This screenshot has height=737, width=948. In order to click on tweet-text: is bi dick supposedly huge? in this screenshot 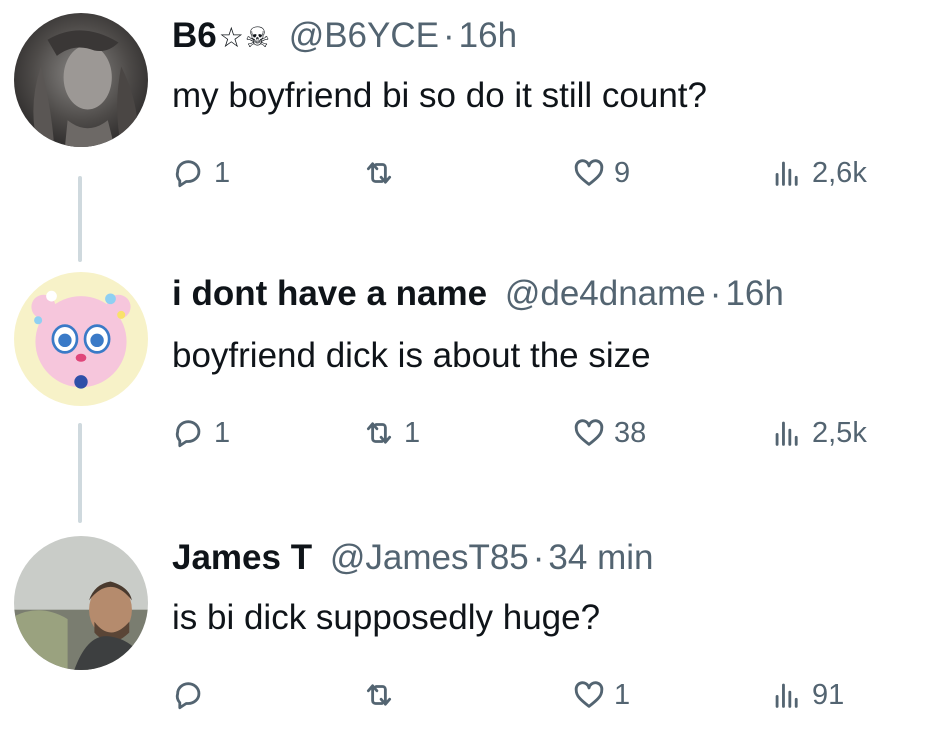, I will do `click(386, 617)`.